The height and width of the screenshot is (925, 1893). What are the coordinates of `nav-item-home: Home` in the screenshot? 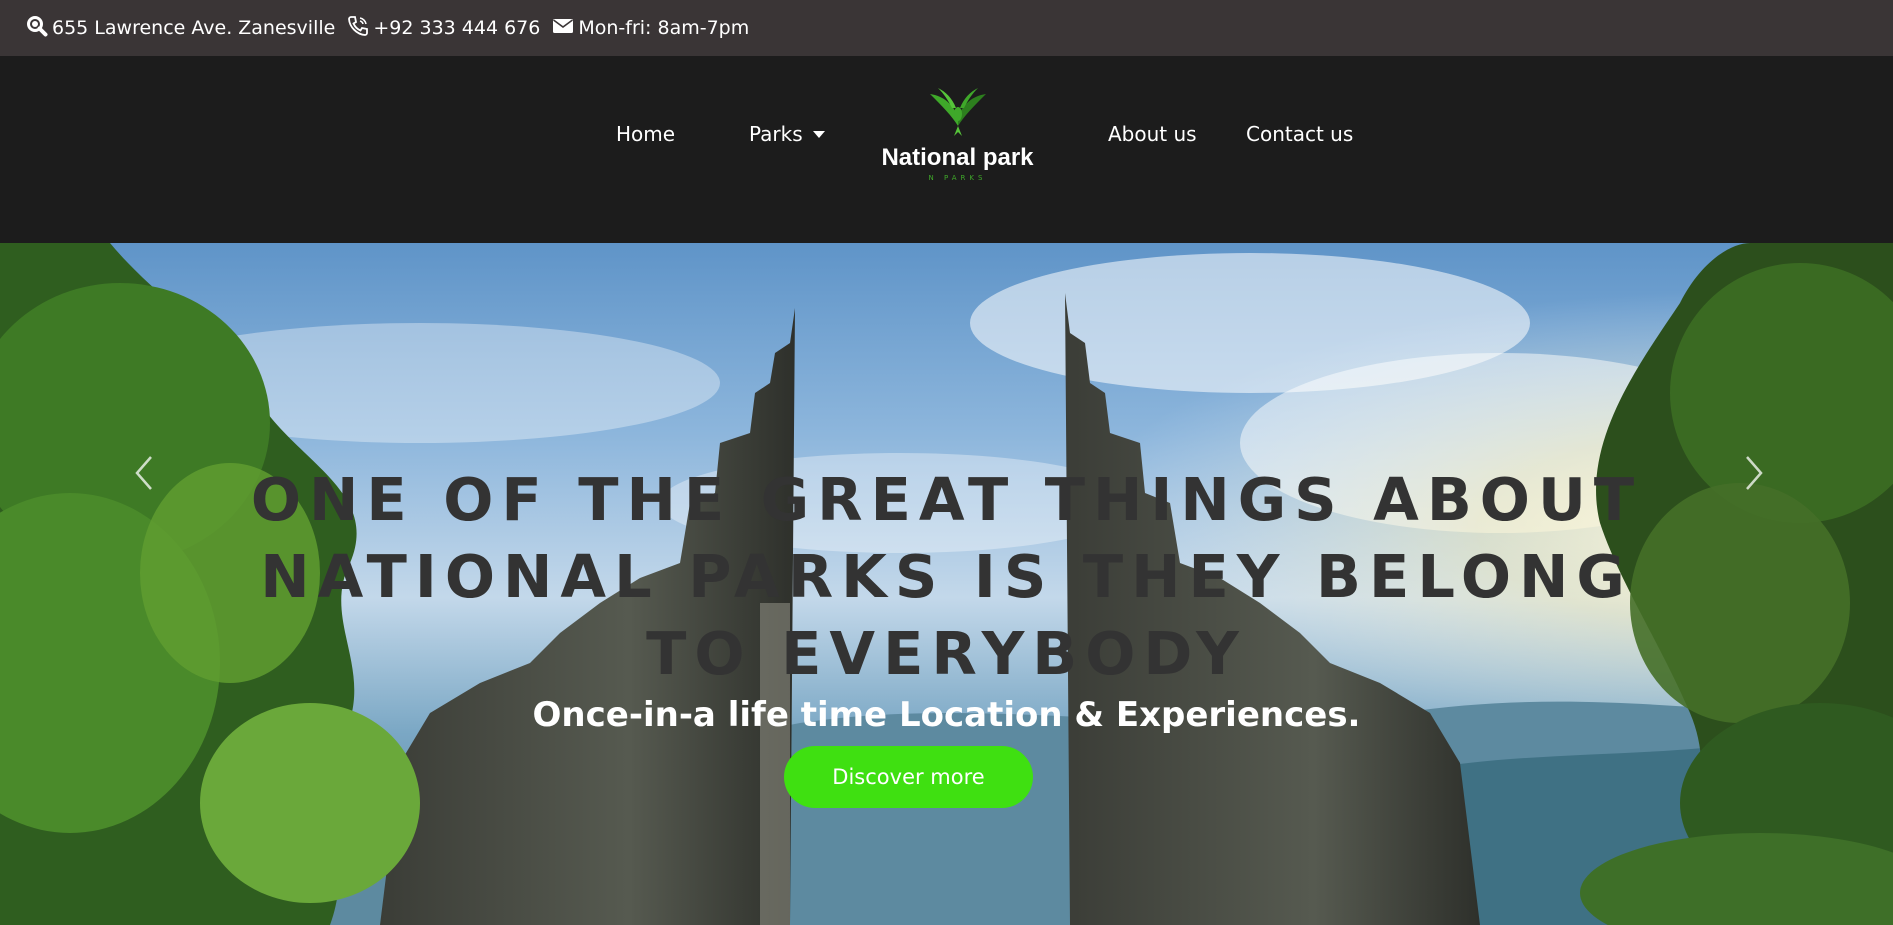 It's located at (645, 134).